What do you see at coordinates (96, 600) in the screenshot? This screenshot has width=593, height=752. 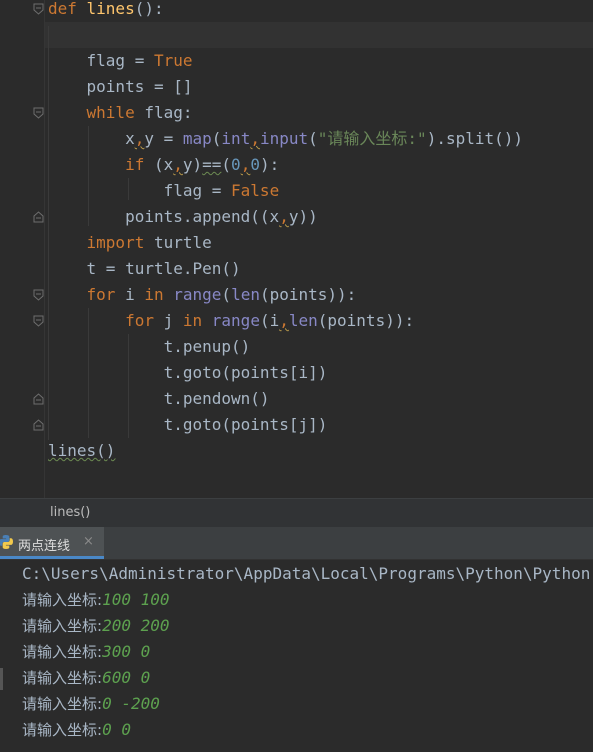 I see `console-input-line: 请输入坐标:100 100` at bounding box center [96, 600].